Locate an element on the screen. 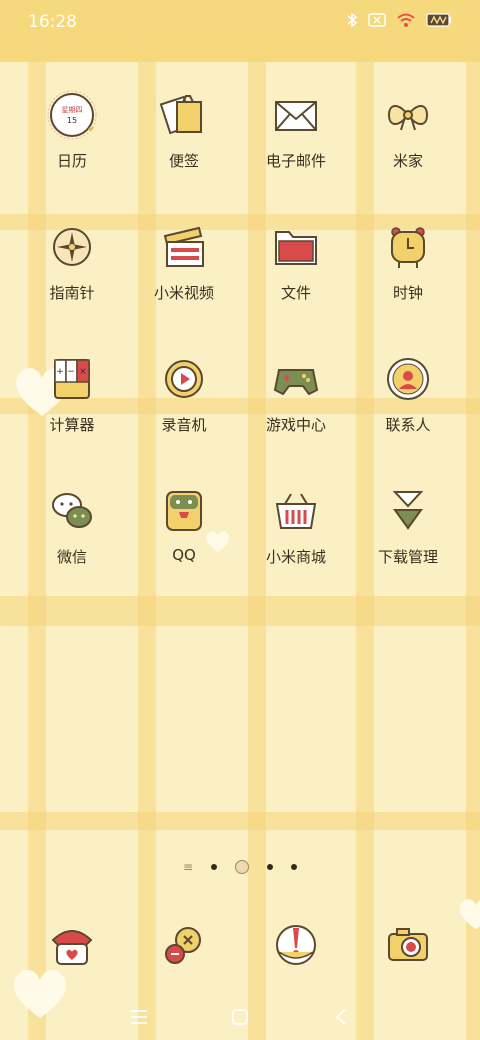 This screenshot has height=1040, width=480. app-label: QQ is located at coordinates (184, 555).